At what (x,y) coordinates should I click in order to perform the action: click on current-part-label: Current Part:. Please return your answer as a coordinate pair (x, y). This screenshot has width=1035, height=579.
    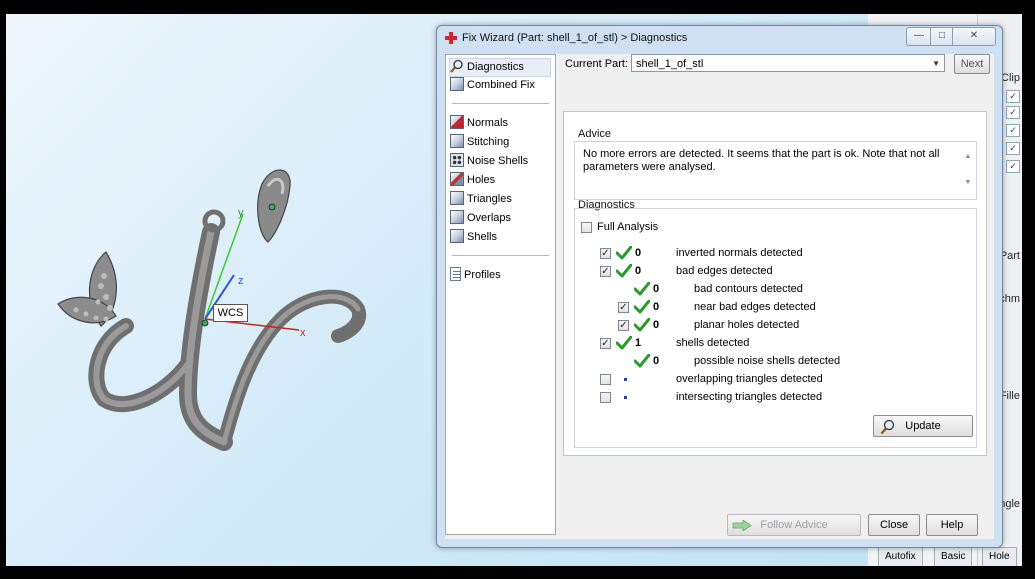
    Looking at the image, I should click on (596, 64).